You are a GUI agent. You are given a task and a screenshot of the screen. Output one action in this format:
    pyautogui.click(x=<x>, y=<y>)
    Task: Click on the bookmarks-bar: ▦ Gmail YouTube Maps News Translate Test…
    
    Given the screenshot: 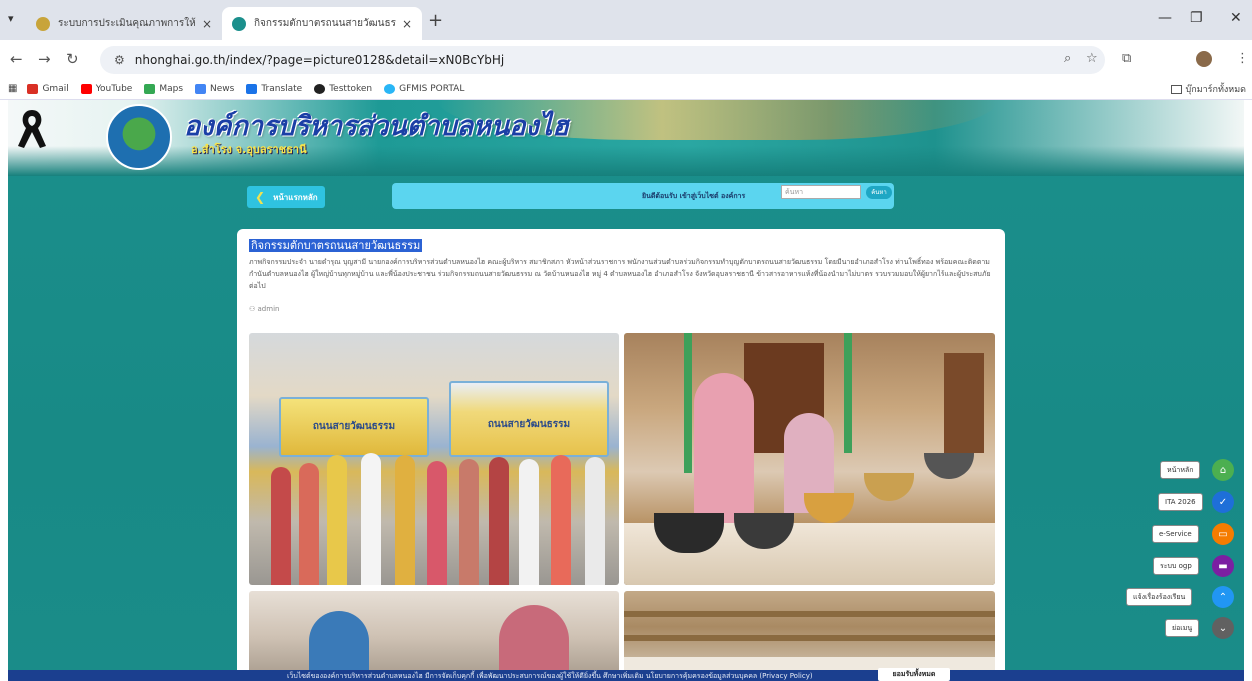 What is the action you would take?
    pyautogui.click(x=626, y=89)
    